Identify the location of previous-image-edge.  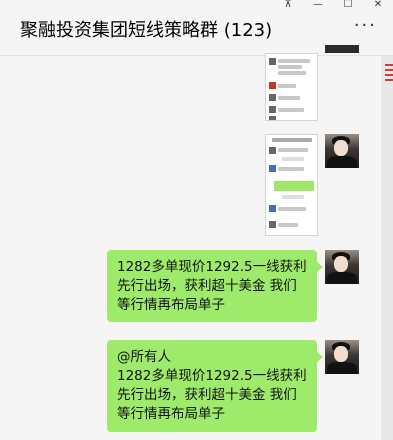
(342, 49).